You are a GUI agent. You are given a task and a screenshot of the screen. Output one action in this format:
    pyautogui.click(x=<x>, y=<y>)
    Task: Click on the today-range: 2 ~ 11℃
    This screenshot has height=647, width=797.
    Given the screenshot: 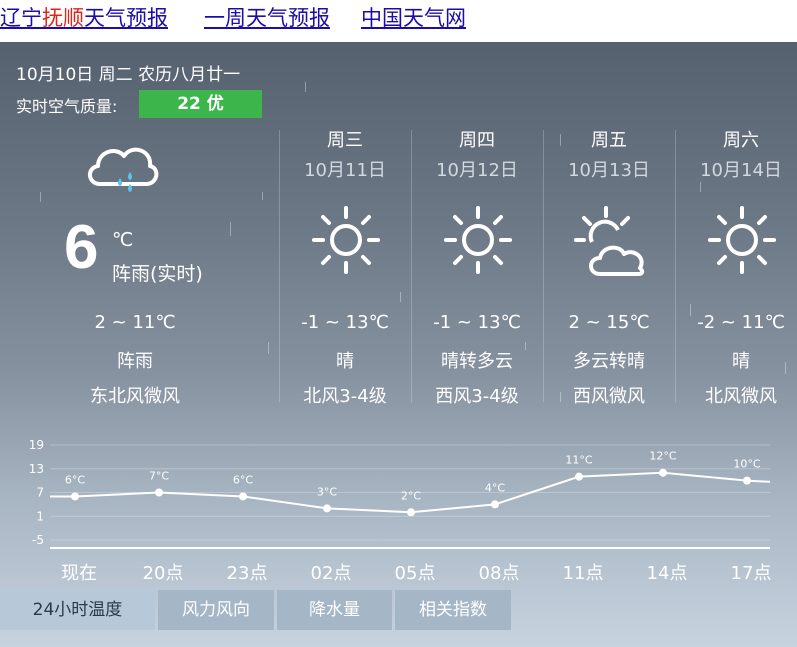 What is the action you would take?
    pyautogui.click(x=135, y=322)
    